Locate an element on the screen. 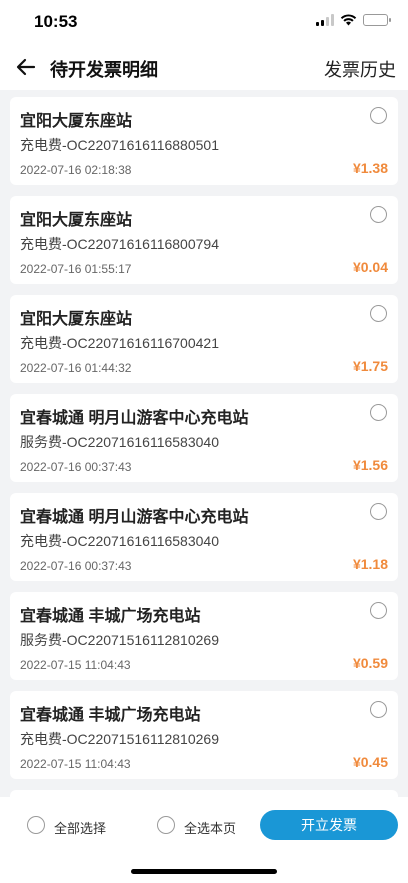 The height and width of the screenshot is (883, 408). cellular-signal-icon is located at coordinates (325, 20).